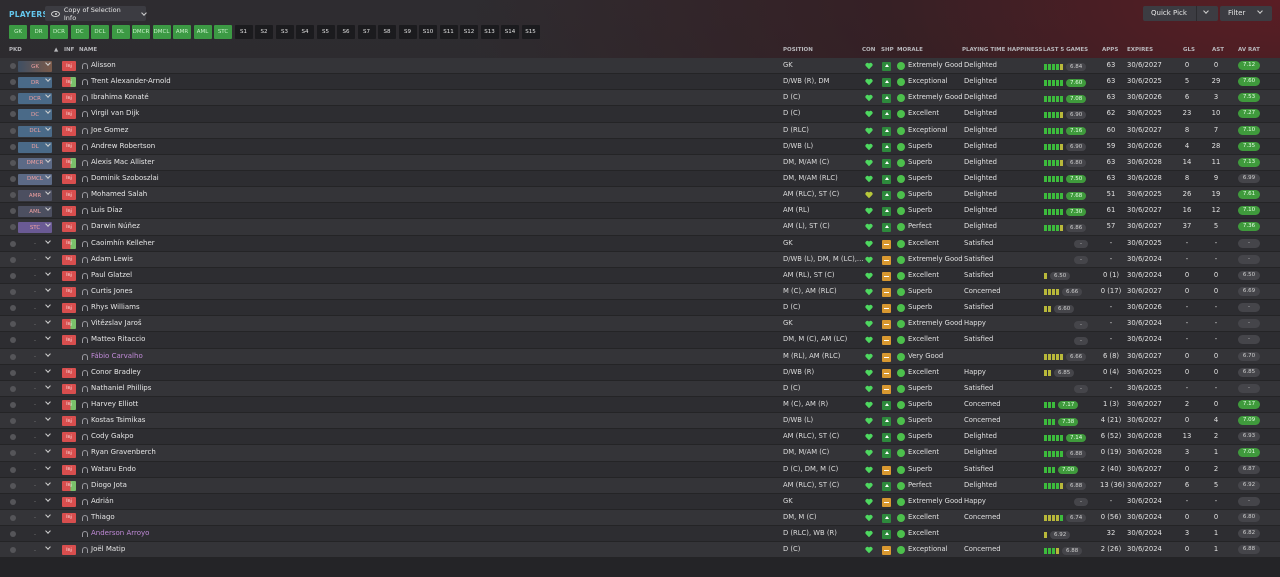  I want to click on player-name: Luis Díaz, so click(106, 210).